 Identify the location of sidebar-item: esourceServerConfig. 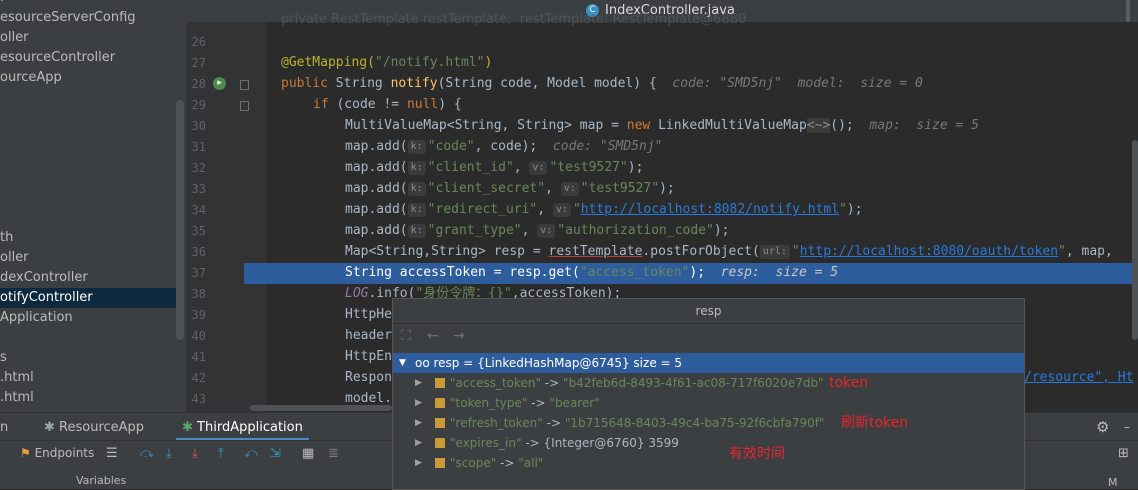
(88, 18).